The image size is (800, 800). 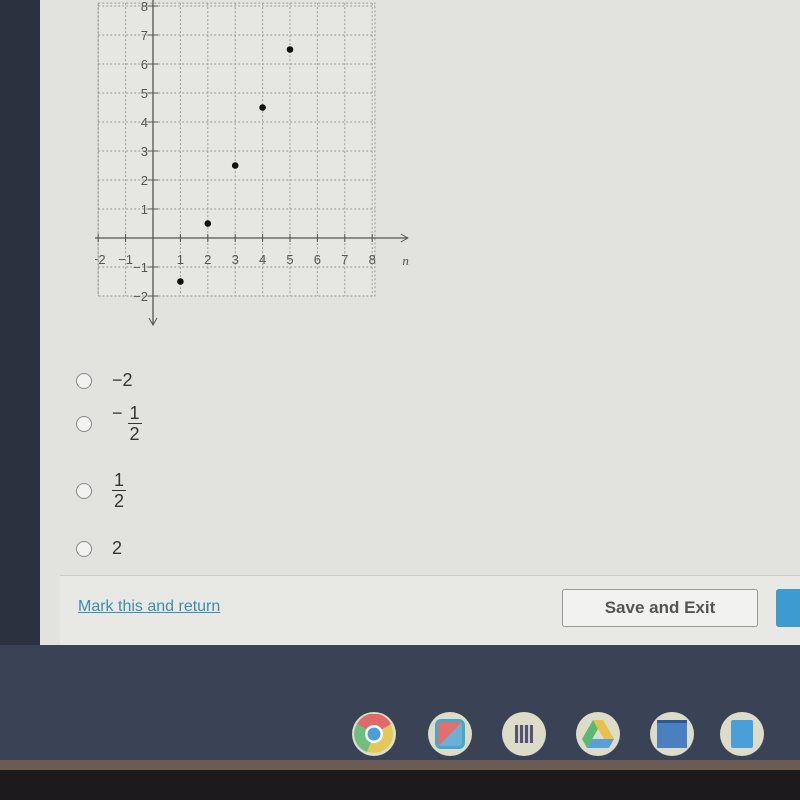 What do you see at coordinates (117, 413) in the screenshot?
I see `minus-sign: −` at bounding box center [117, 413].